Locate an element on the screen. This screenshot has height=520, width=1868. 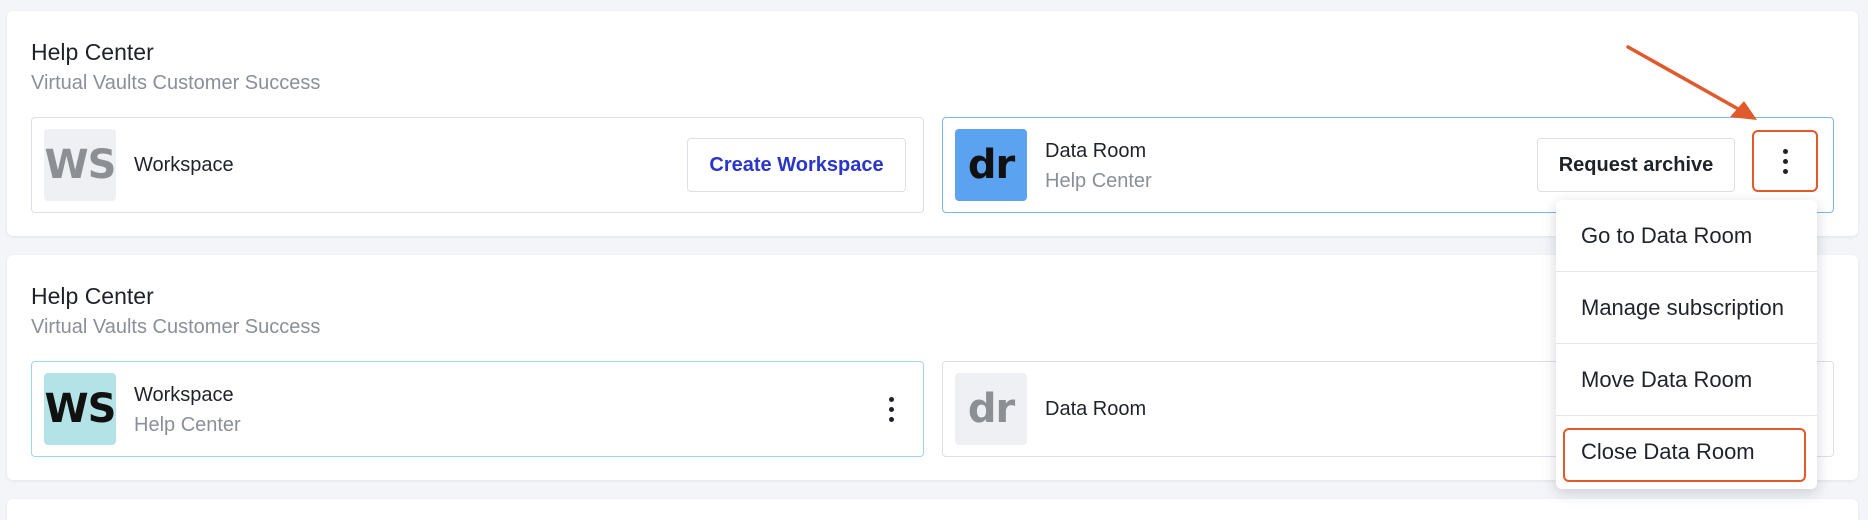
workspace-tile: WS Workspace Create Workspace is located at coordinates (477, 165).